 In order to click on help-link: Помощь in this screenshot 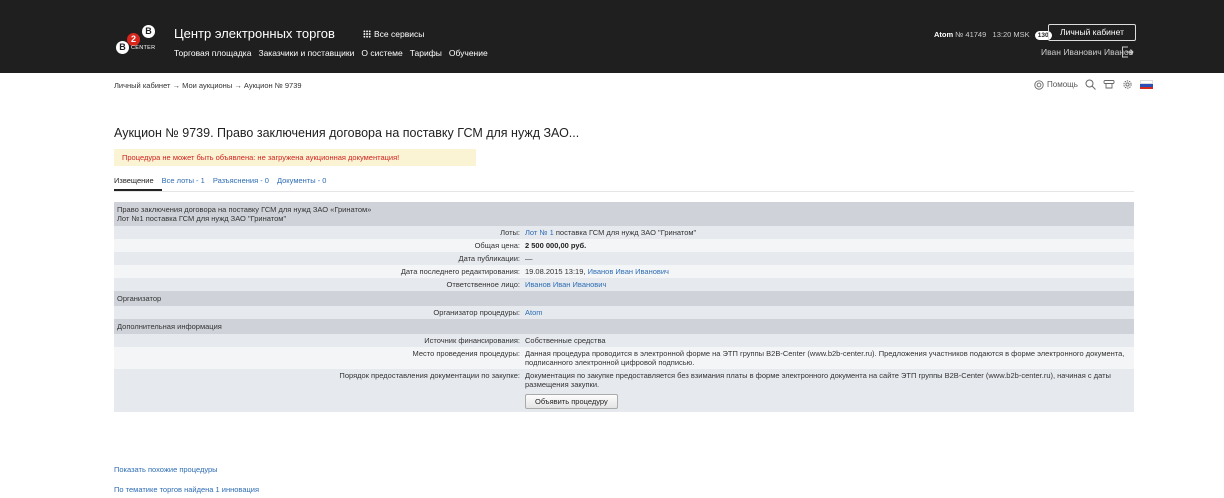, I will do `click(1056, 84)`.